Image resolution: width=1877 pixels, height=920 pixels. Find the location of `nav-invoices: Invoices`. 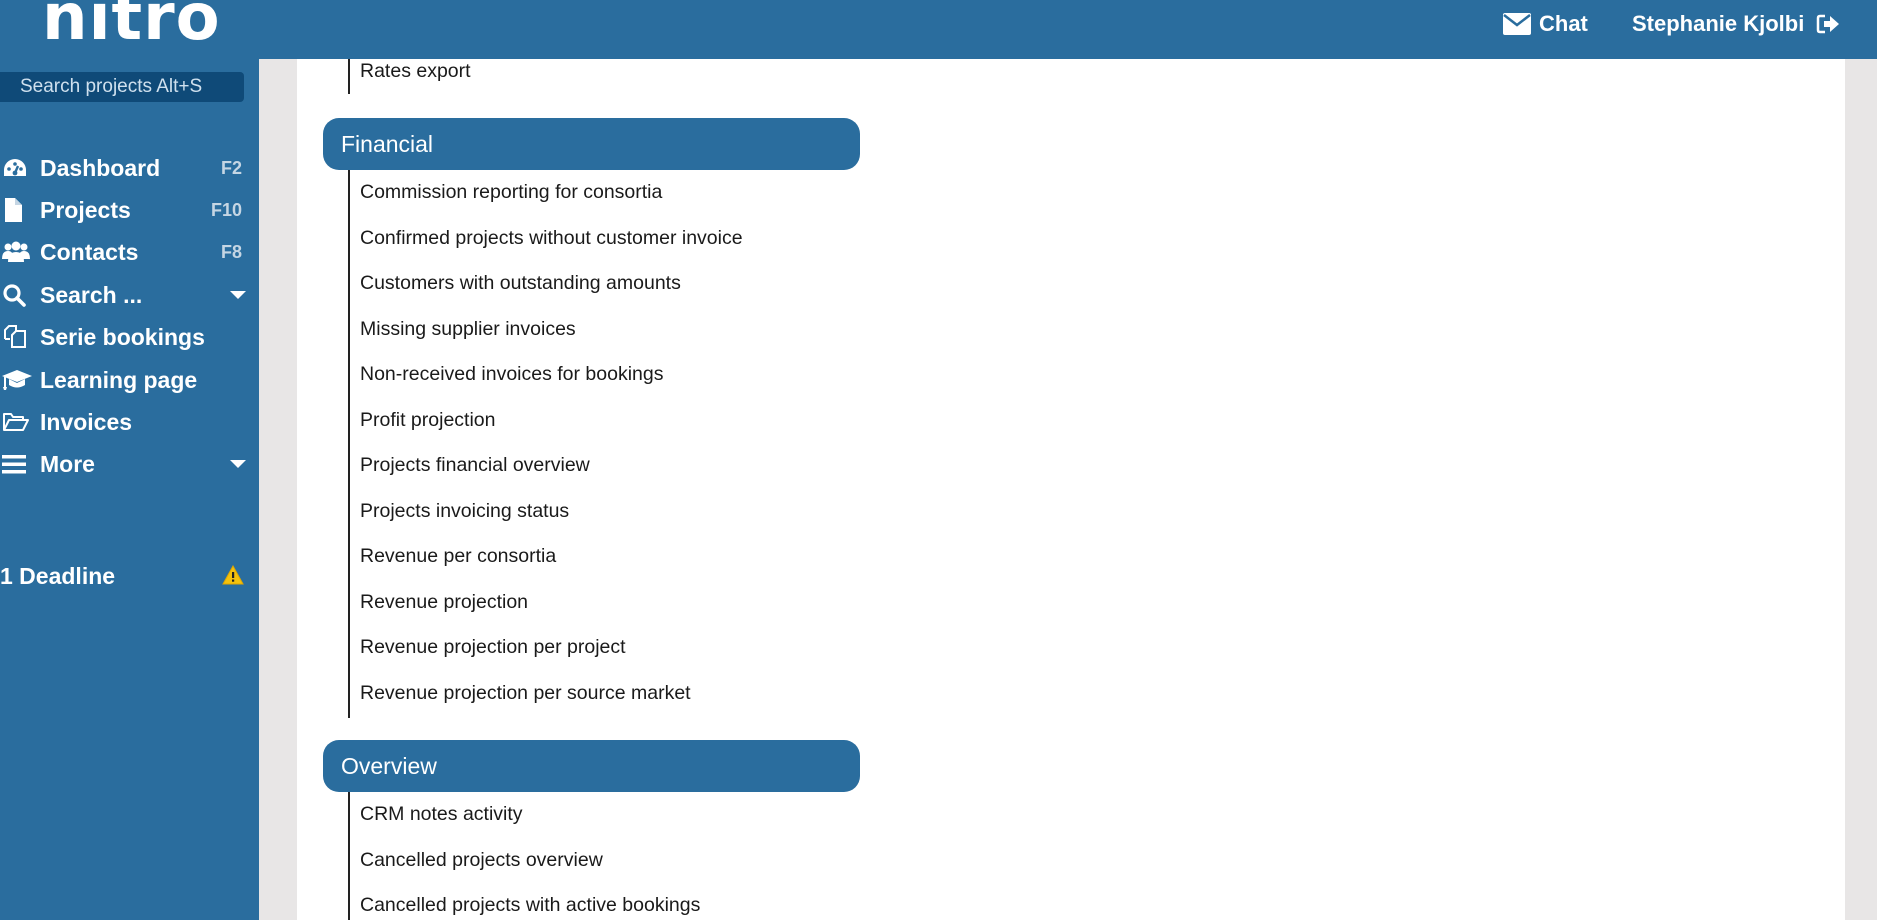

nav-invoices: Invoices is located at coordinates (129, 422).